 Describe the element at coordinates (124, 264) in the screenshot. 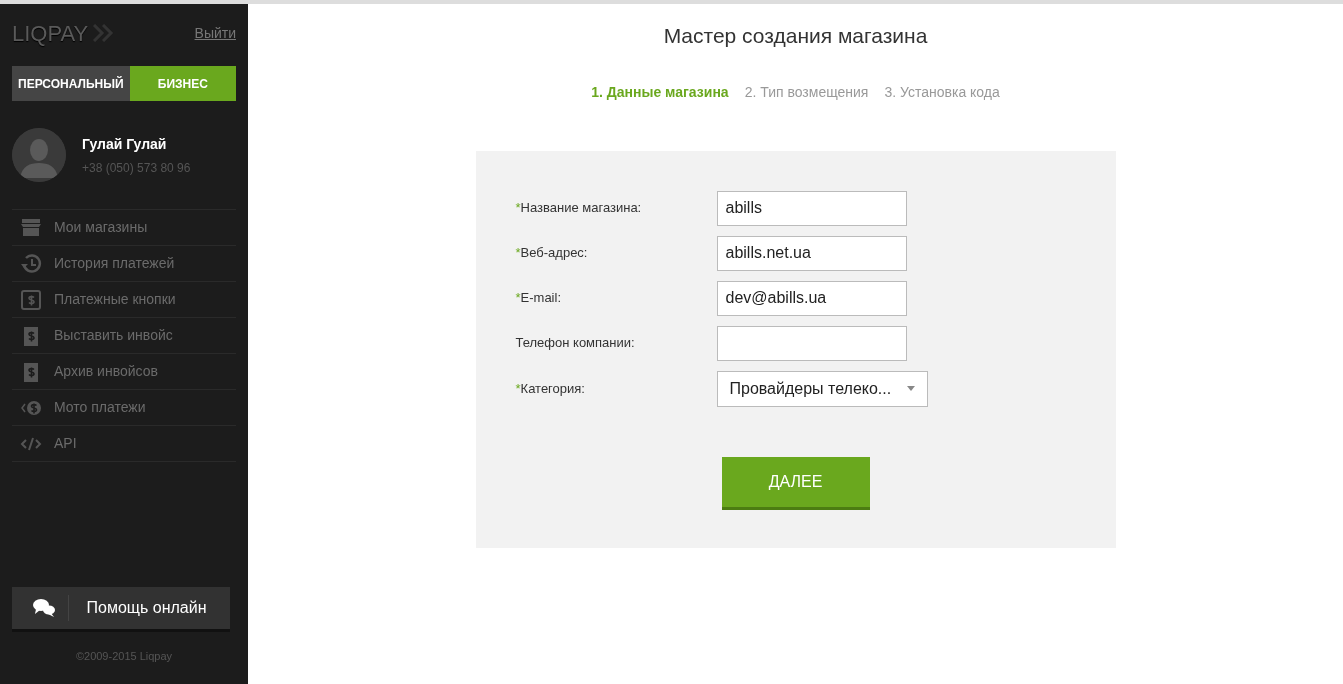

I see `menu-item: История платежей` at that location.